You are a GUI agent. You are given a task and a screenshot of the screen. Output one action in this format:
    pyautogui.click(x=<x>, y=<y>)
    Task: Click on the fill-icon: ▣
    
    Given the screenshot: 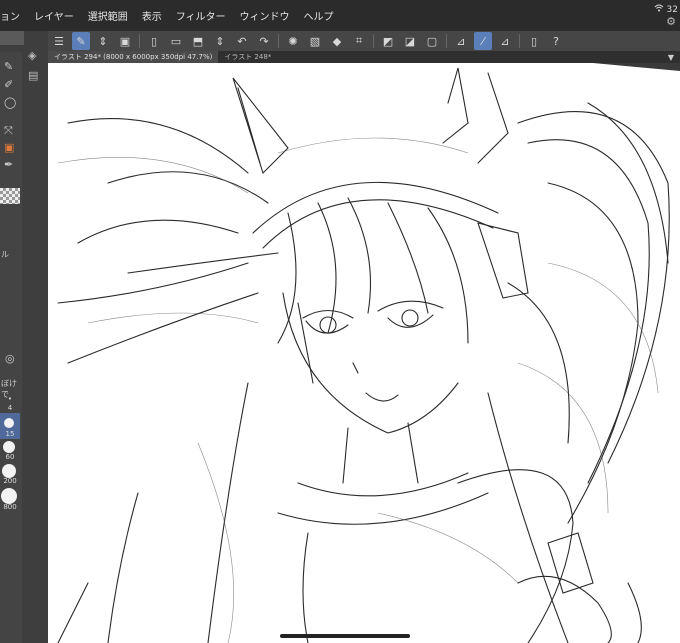 What is the action you would take?
    pyautogui.click(x=9, y=147)
    